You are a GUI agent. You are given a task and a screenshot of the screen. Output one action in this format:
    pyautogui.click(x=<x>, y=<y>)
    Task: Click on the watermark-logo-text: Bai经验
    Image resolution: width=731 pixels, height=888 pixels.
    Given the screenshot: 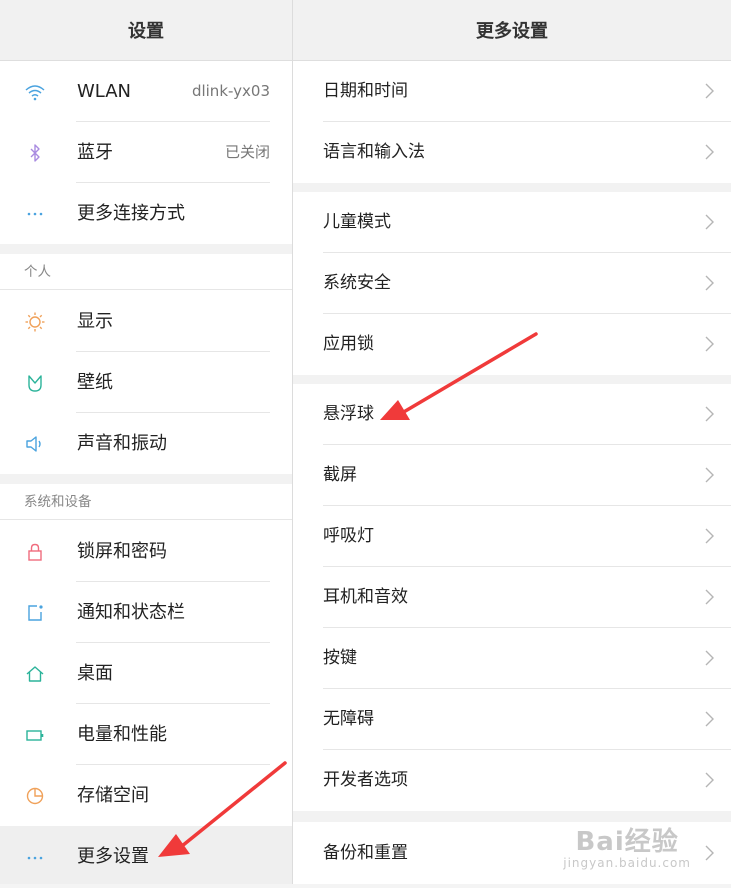 What is the action you would take?
    pyautogui.click(x=627, y=842)
    